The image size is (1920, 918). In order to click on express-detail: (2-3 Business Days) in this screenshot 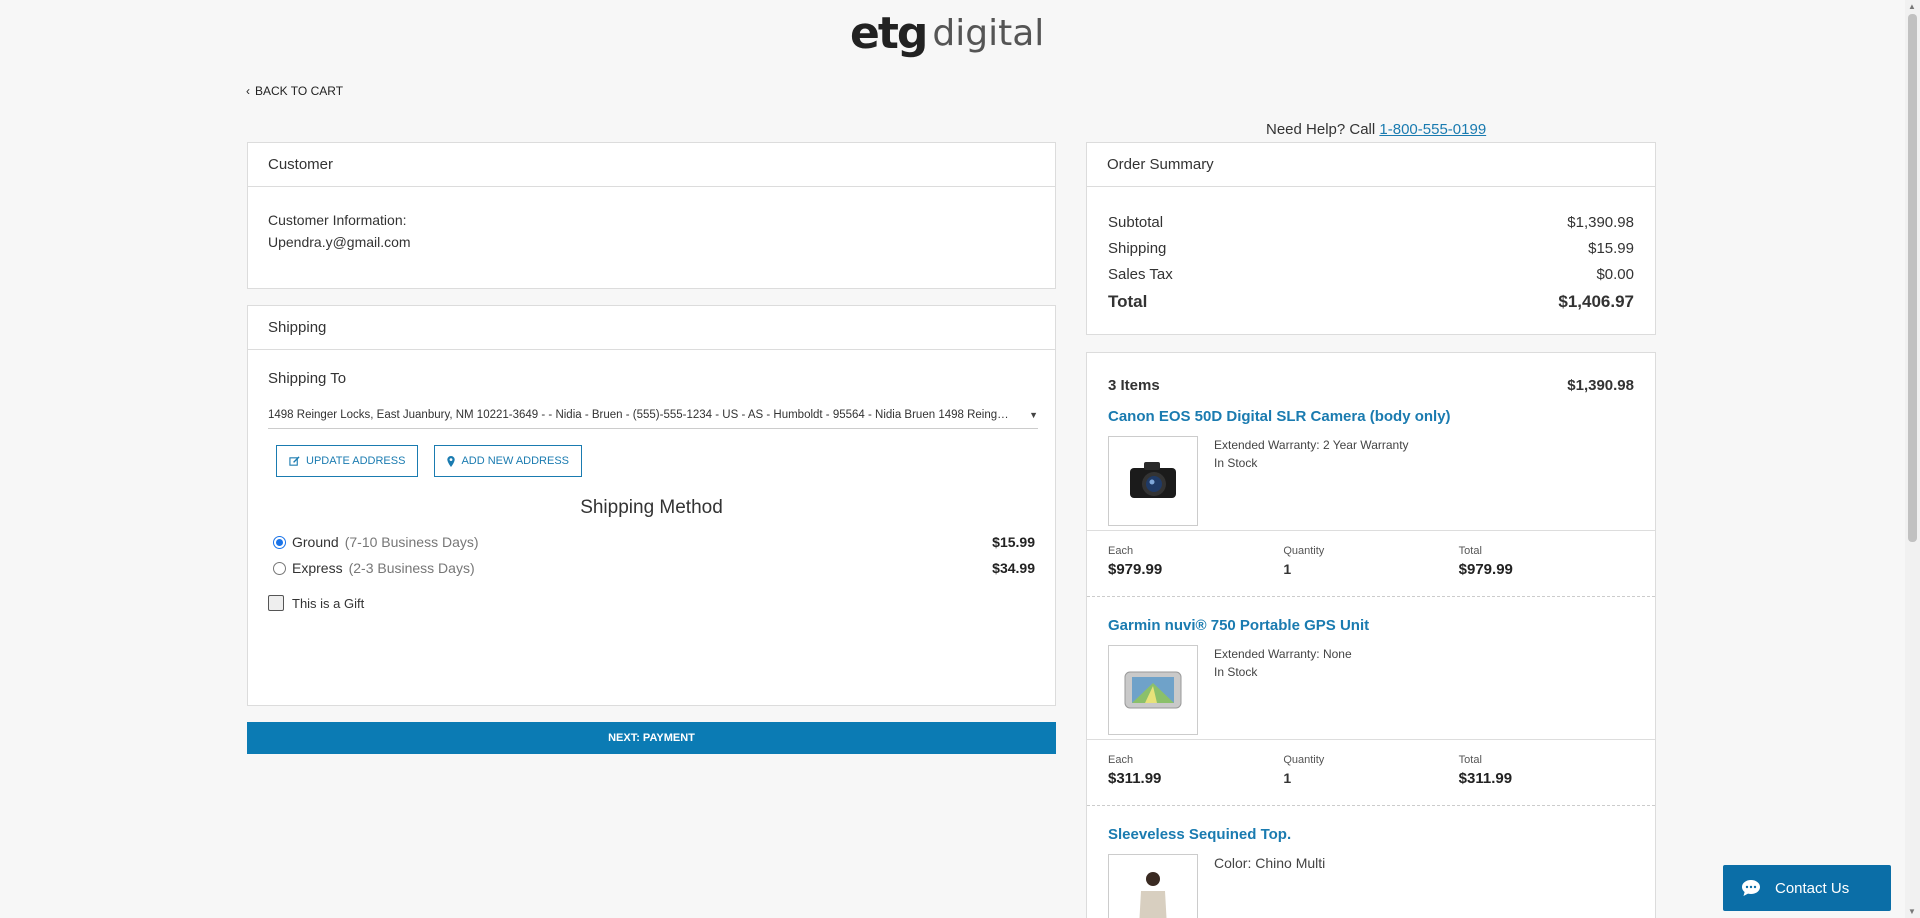, I will do `click(411, 568)`.